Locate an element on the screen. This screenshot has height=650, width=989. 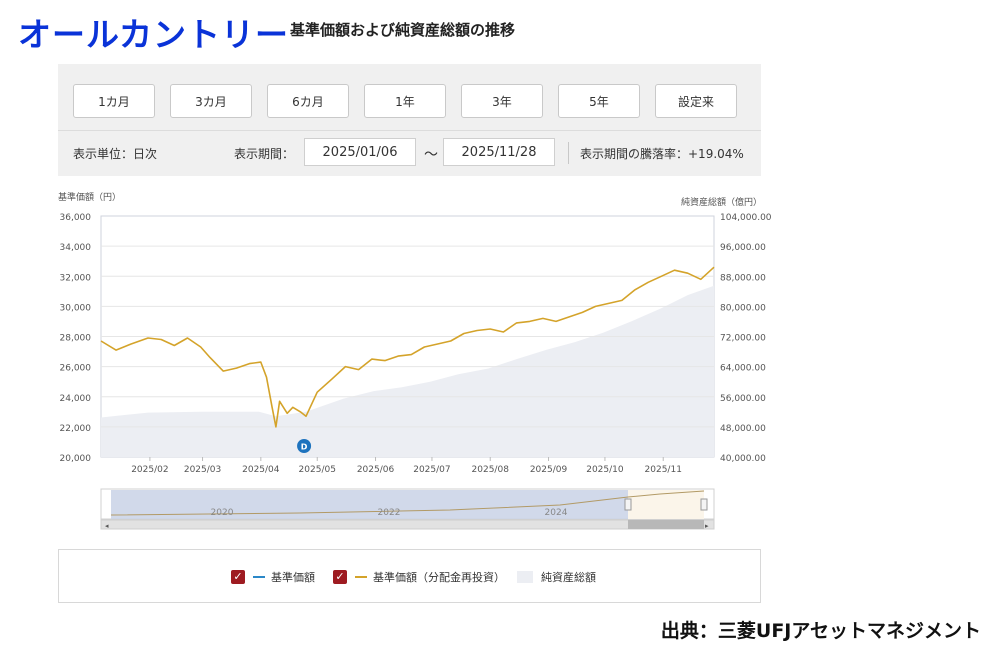
right-tick-label: 104,000.00 is located at coordinates (746, 218).